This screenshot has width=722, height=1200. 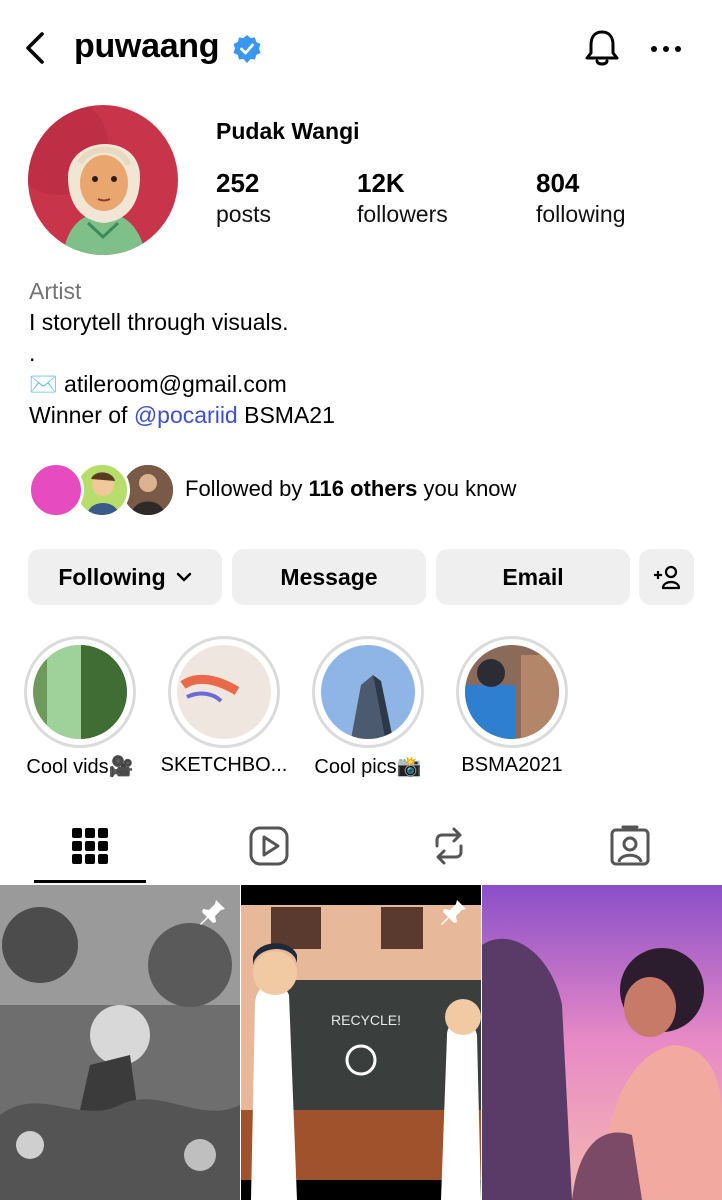 I want to click on mutual-followers: Followed by 116 others you know, so click(x=368, y=491).